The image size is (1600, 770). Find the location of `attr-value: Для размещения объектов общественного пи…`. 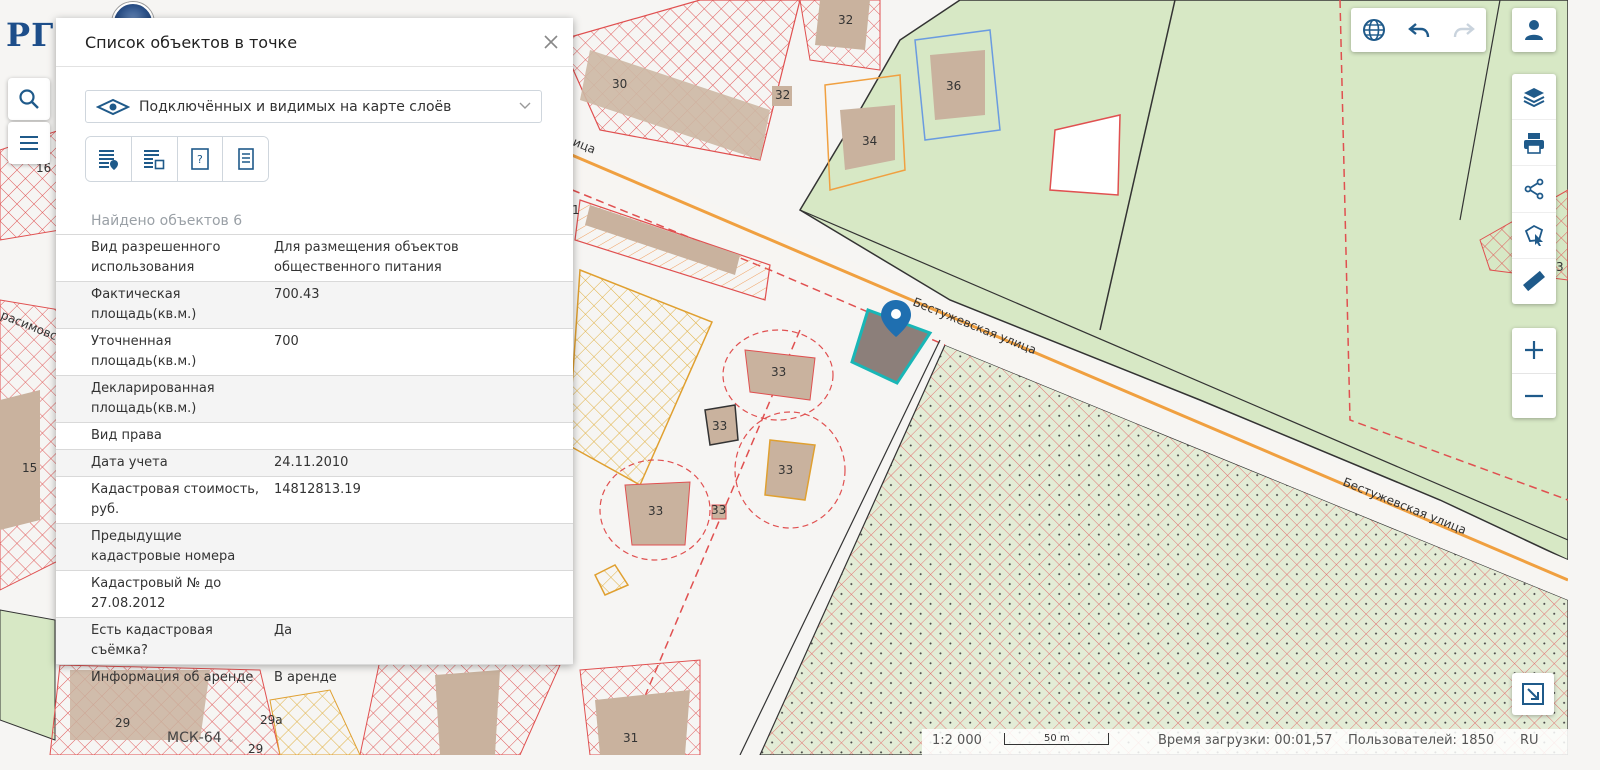

attr-value: Для размещения объектов общественного пи… is located at coordinates (366, 257).